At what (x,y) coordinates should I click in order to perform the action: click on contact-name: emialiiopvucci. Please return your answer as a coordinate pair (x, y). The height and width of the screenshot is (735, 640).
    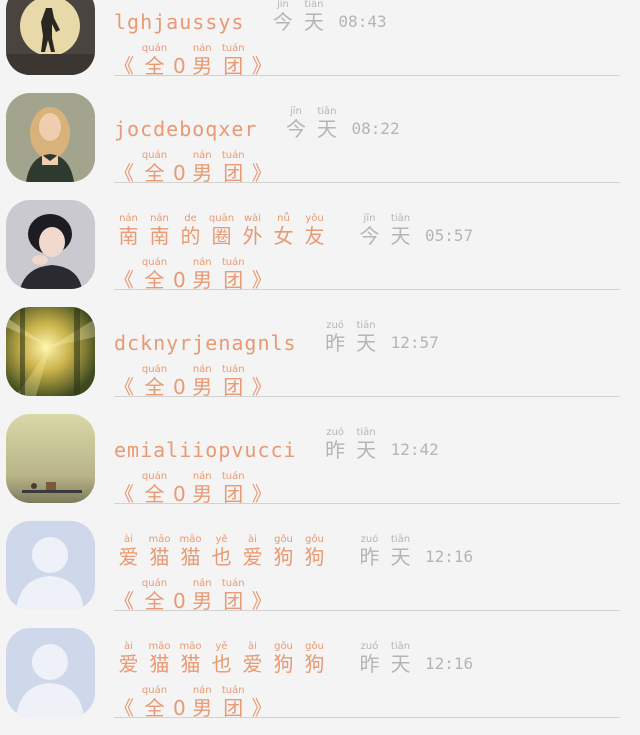
    Looking at the image, I should click on (205, 450).